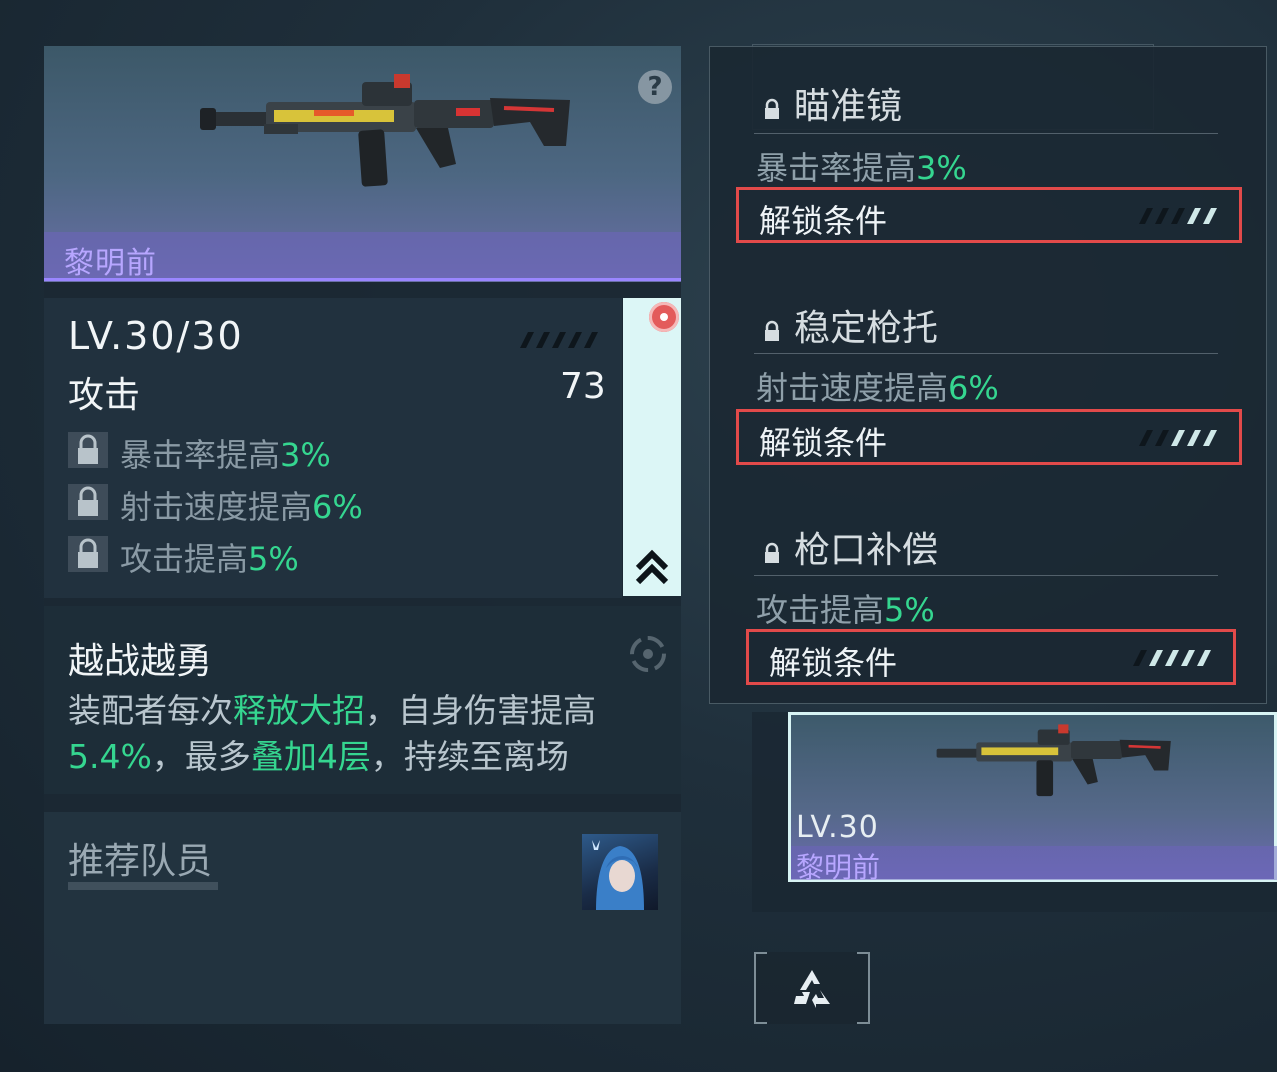  Describe the element at coordinates (469, 756) in the screenshot. I see `skill-desc-text: ，持续至离场` at that location.